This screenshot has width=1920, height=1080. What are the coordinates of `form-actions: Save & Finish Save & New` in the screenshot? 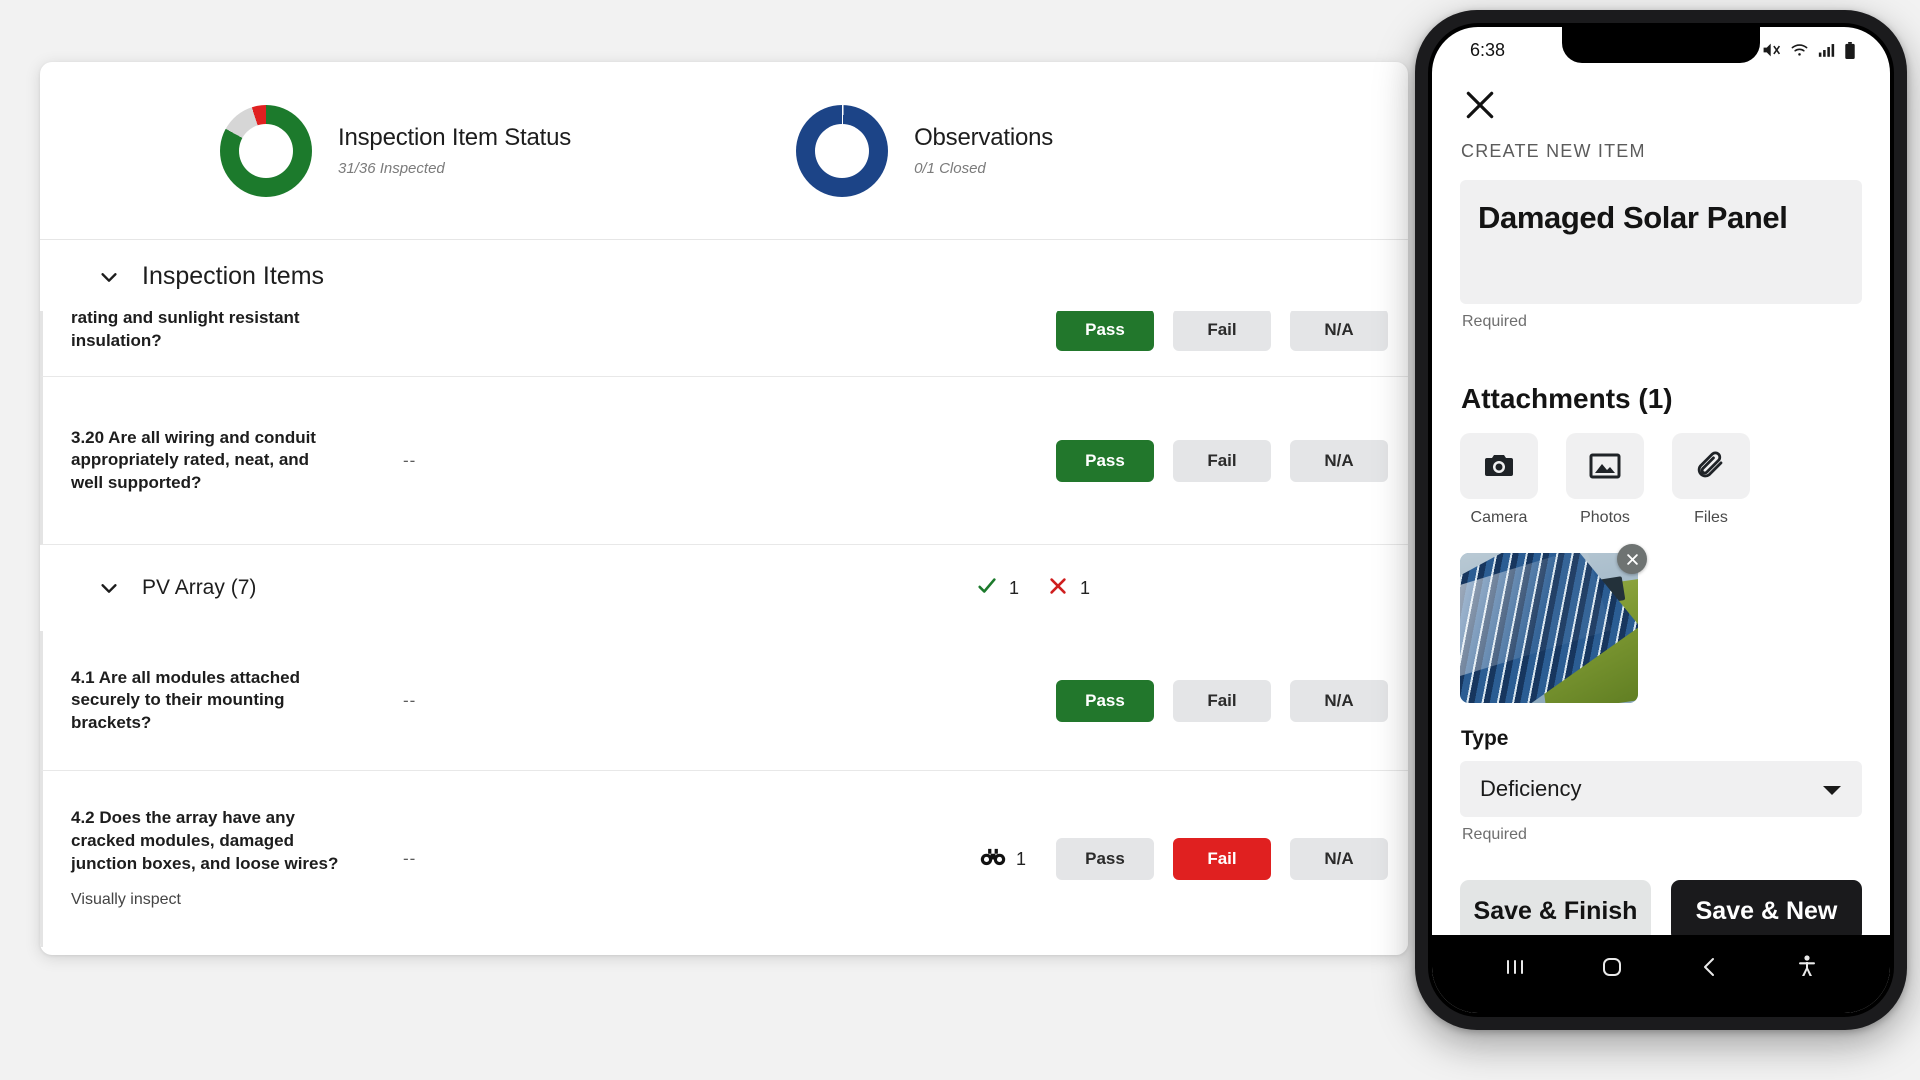 It's located at (1661, 911).